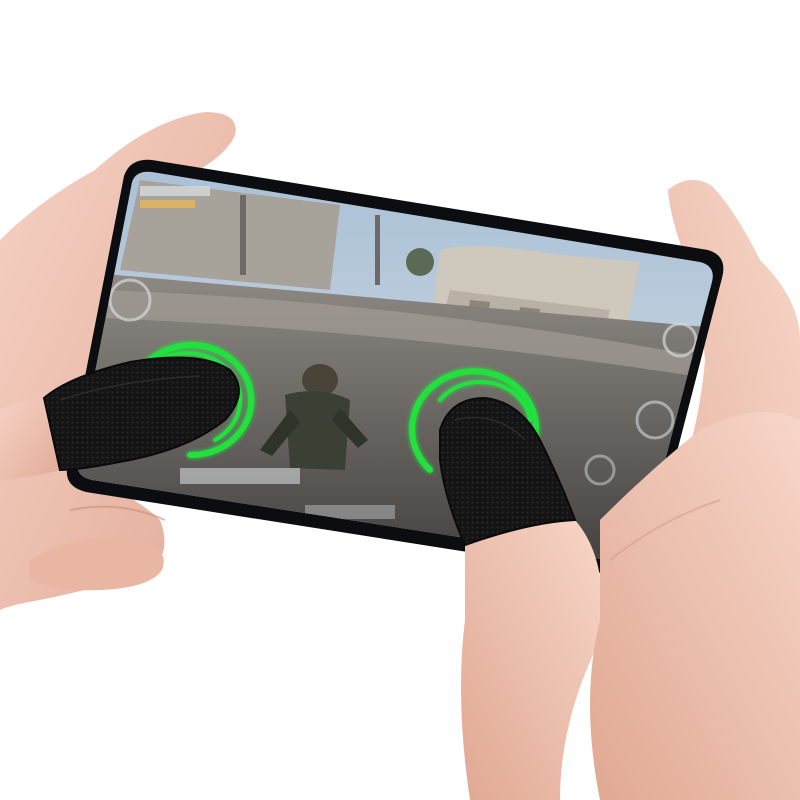  What do you see at coordinates (175, 191) in the screenshot?
I see `hud-bar-top-left` at bounding box center [175, 191].